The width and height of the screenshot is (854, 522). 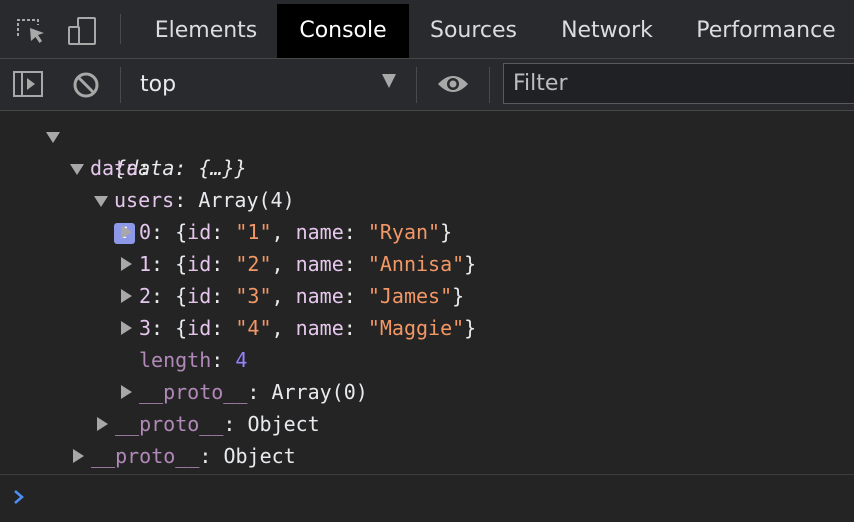 I want to click on tab-network: Network, so click(x=607, y=31).